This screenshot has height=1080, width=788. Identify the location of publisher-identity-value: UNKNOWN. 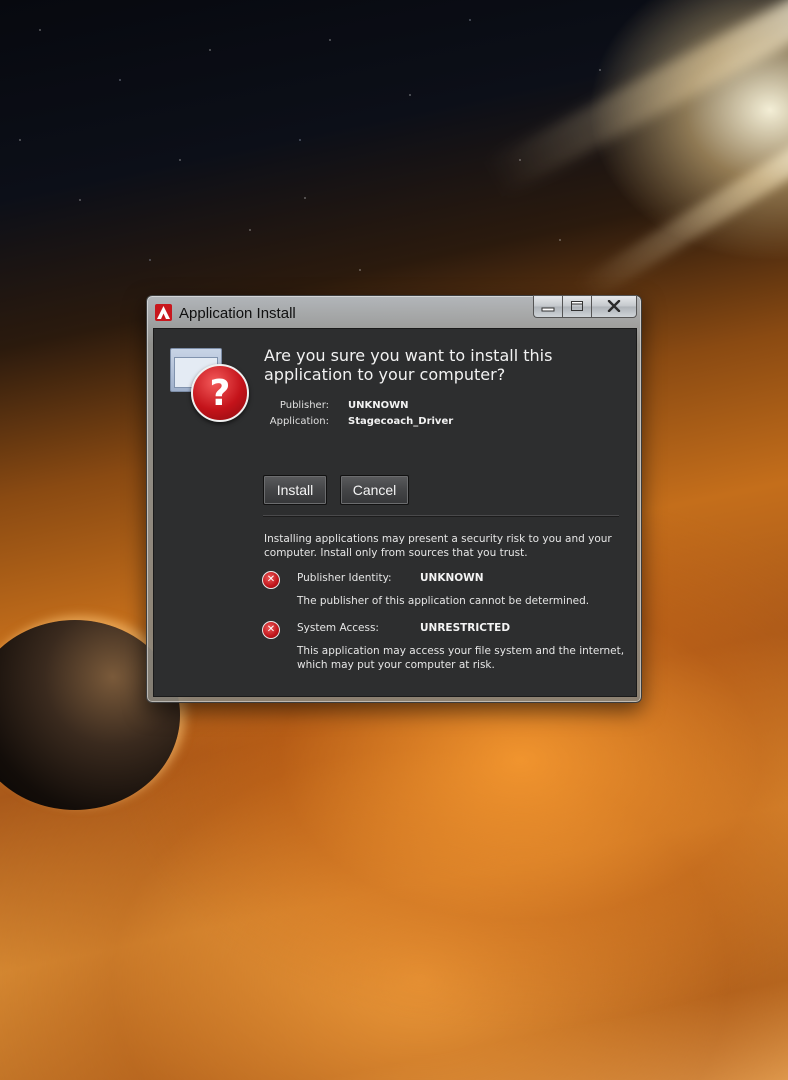
(452, 578).